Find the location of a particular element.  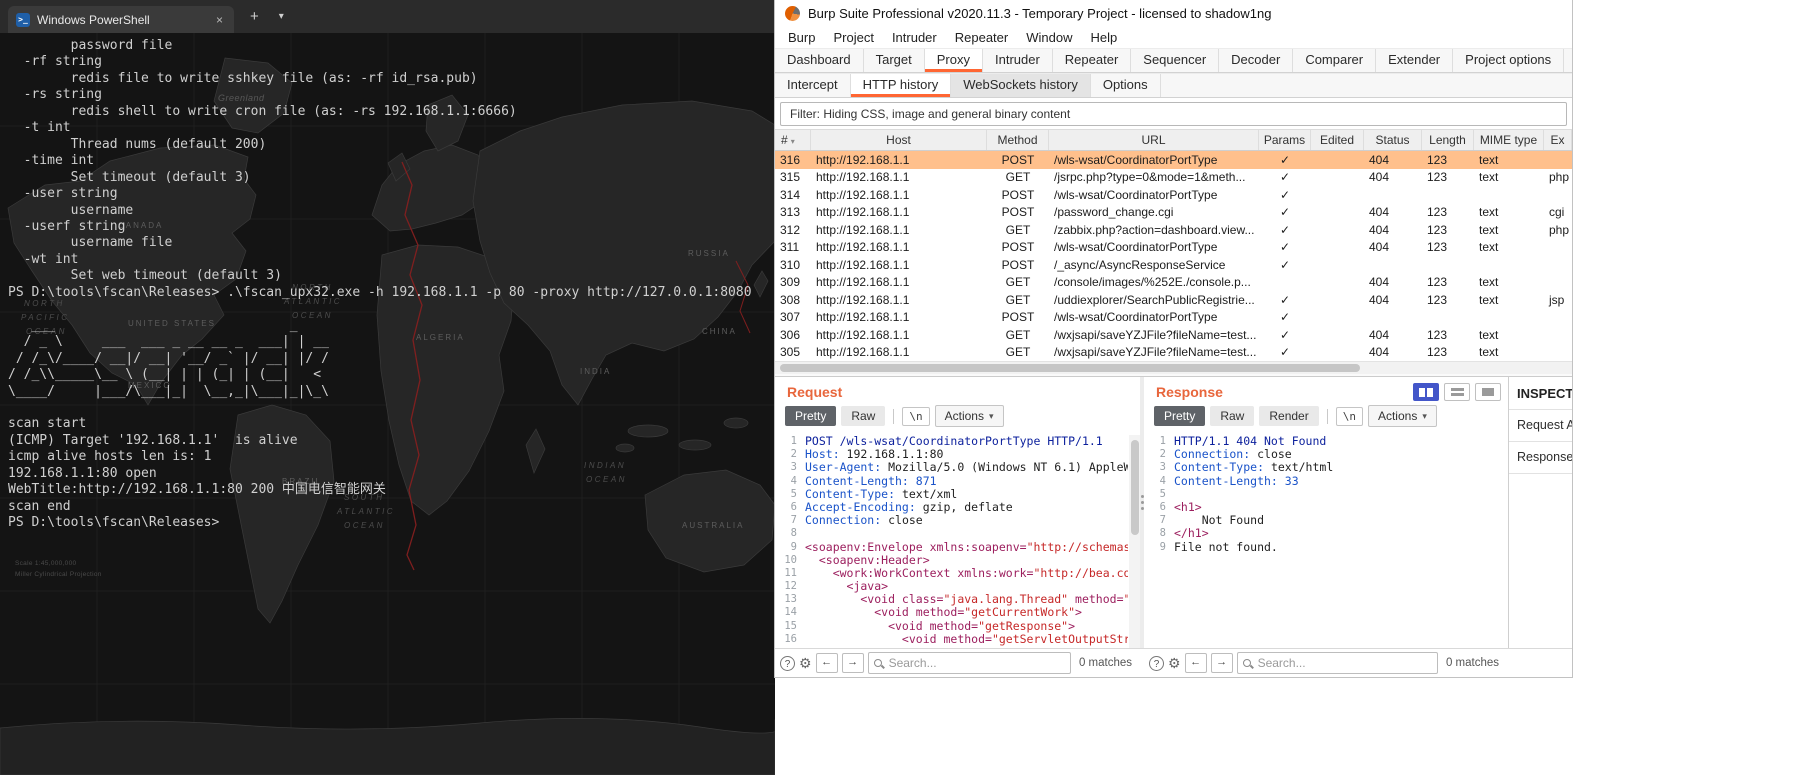

menu-help: Help is located at coordinates (1103, 37).